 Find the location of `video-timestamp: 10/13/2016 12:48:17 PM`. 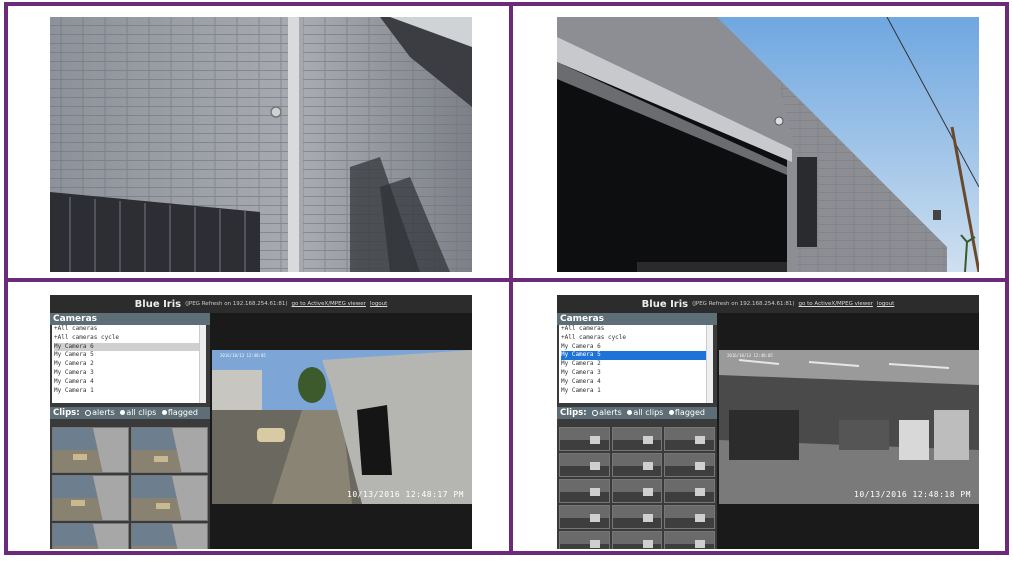

video-timestamp: 10/13/2016 12:48:17 PM is located at coordinates (405, 494).